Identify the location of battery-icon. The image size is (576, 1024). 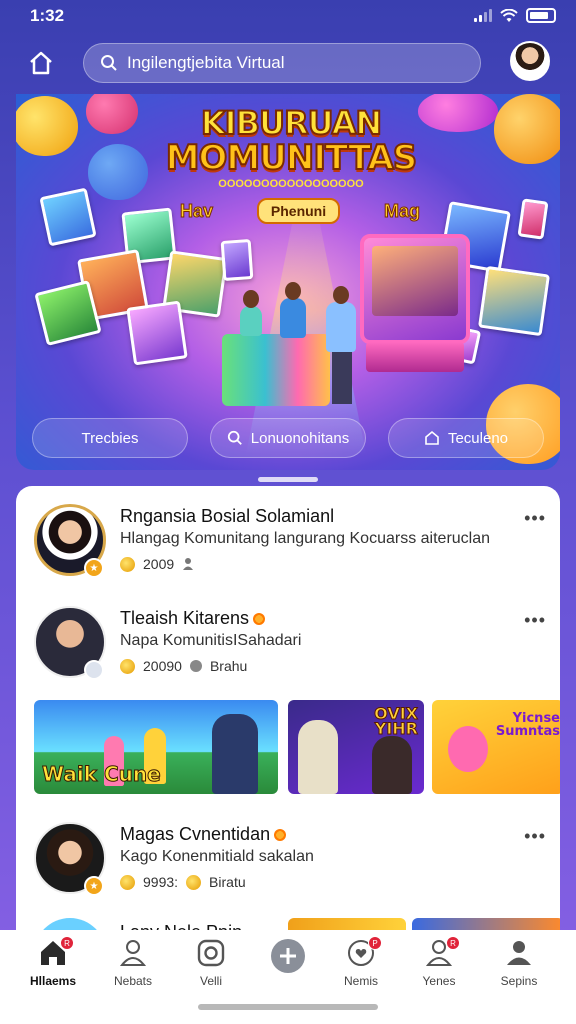
(541, 15).